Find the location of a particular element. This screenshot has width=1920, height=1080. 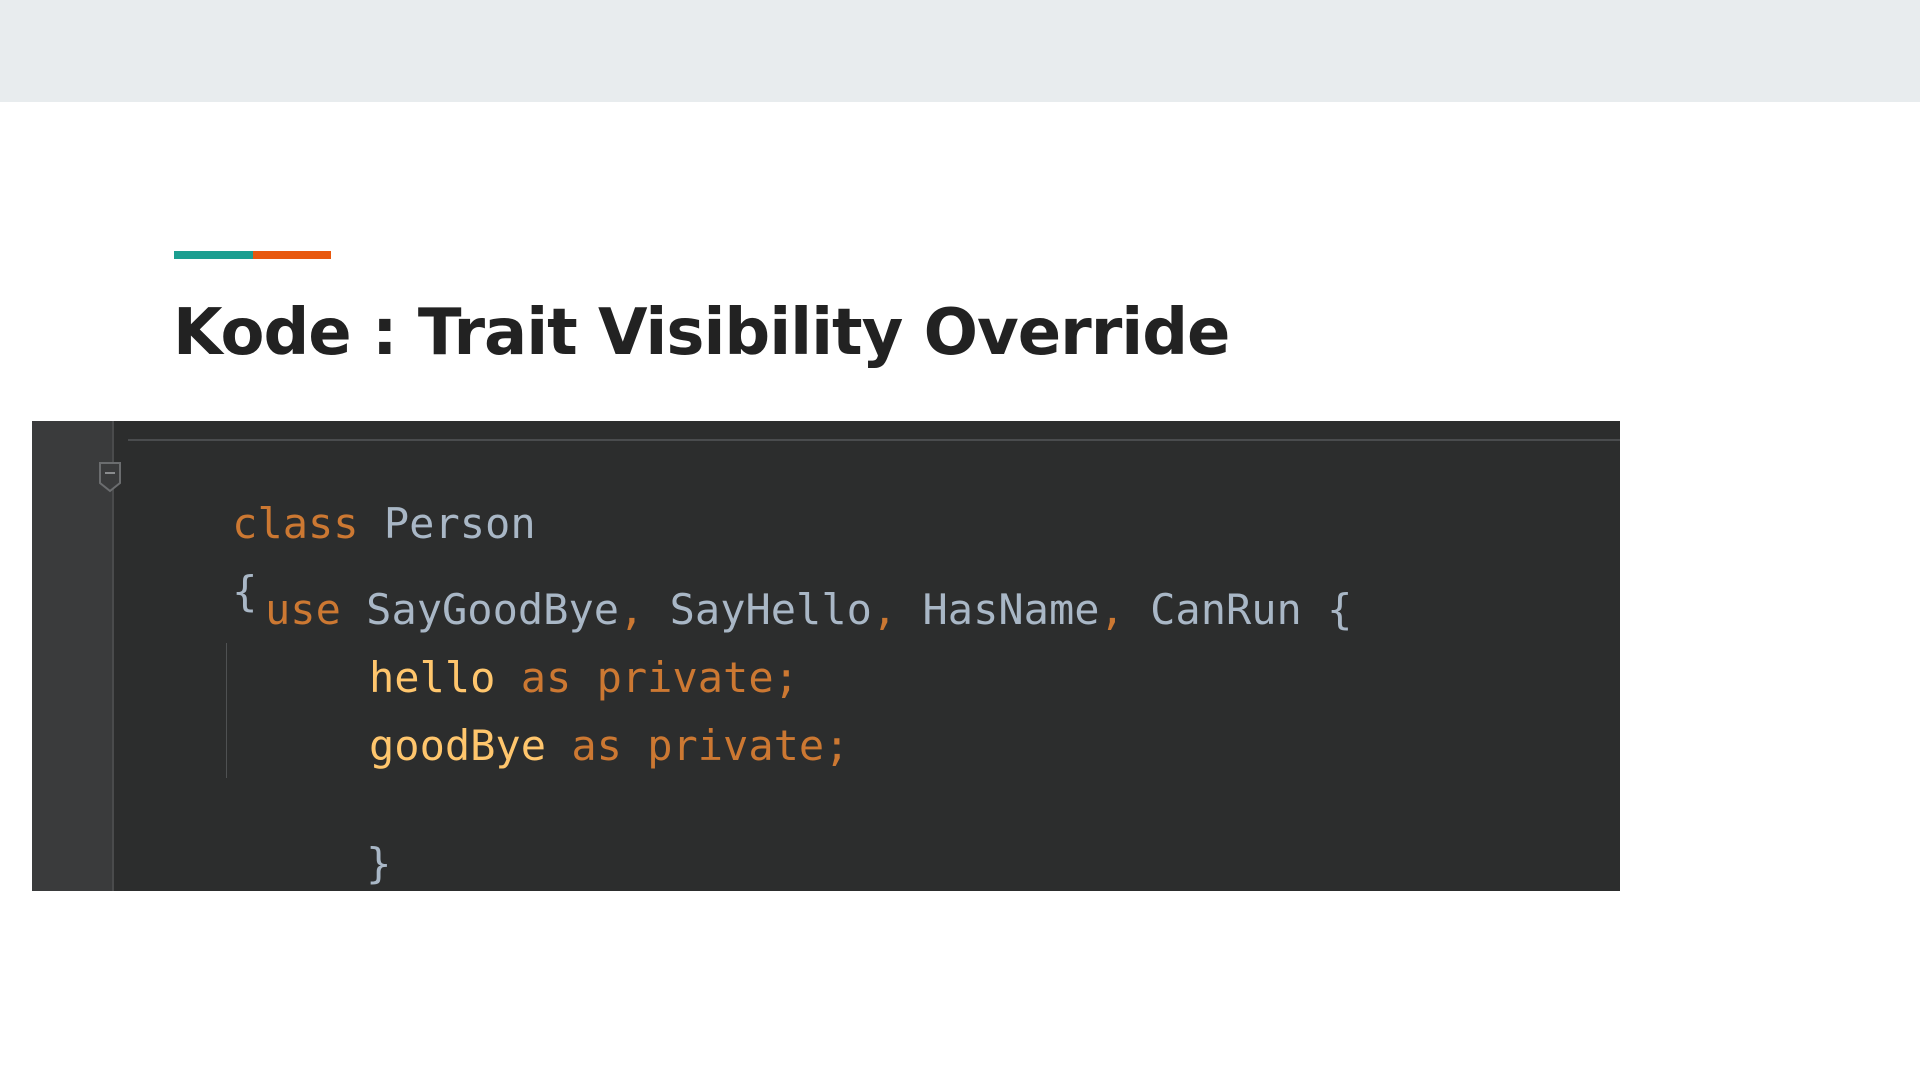

top-bar is located at coordinates (960, 51).